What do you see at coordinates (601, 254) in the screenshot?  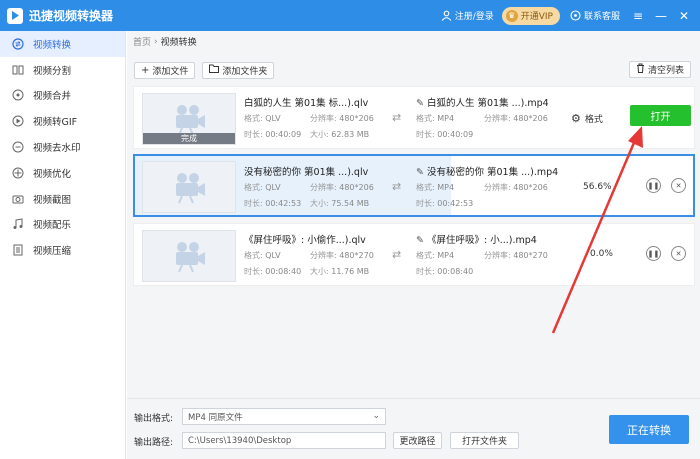 I see `progress-percent: 0.0%` at bounding box center [601, 254].